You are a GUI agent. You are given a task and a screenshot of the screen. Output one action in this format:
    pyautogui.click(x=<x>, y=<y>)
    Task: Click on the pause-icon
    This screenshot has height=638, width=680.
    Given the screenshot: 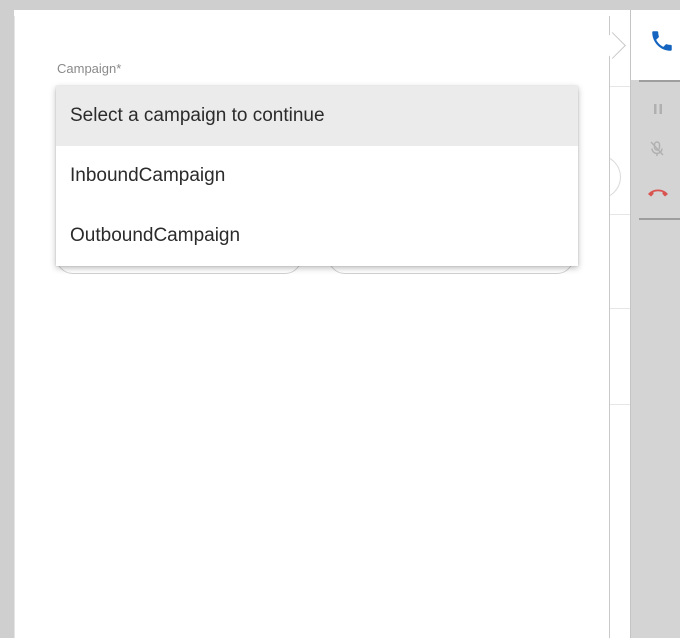 What is the action you would take?
    pyautogui.click(x=658, y=109)
    